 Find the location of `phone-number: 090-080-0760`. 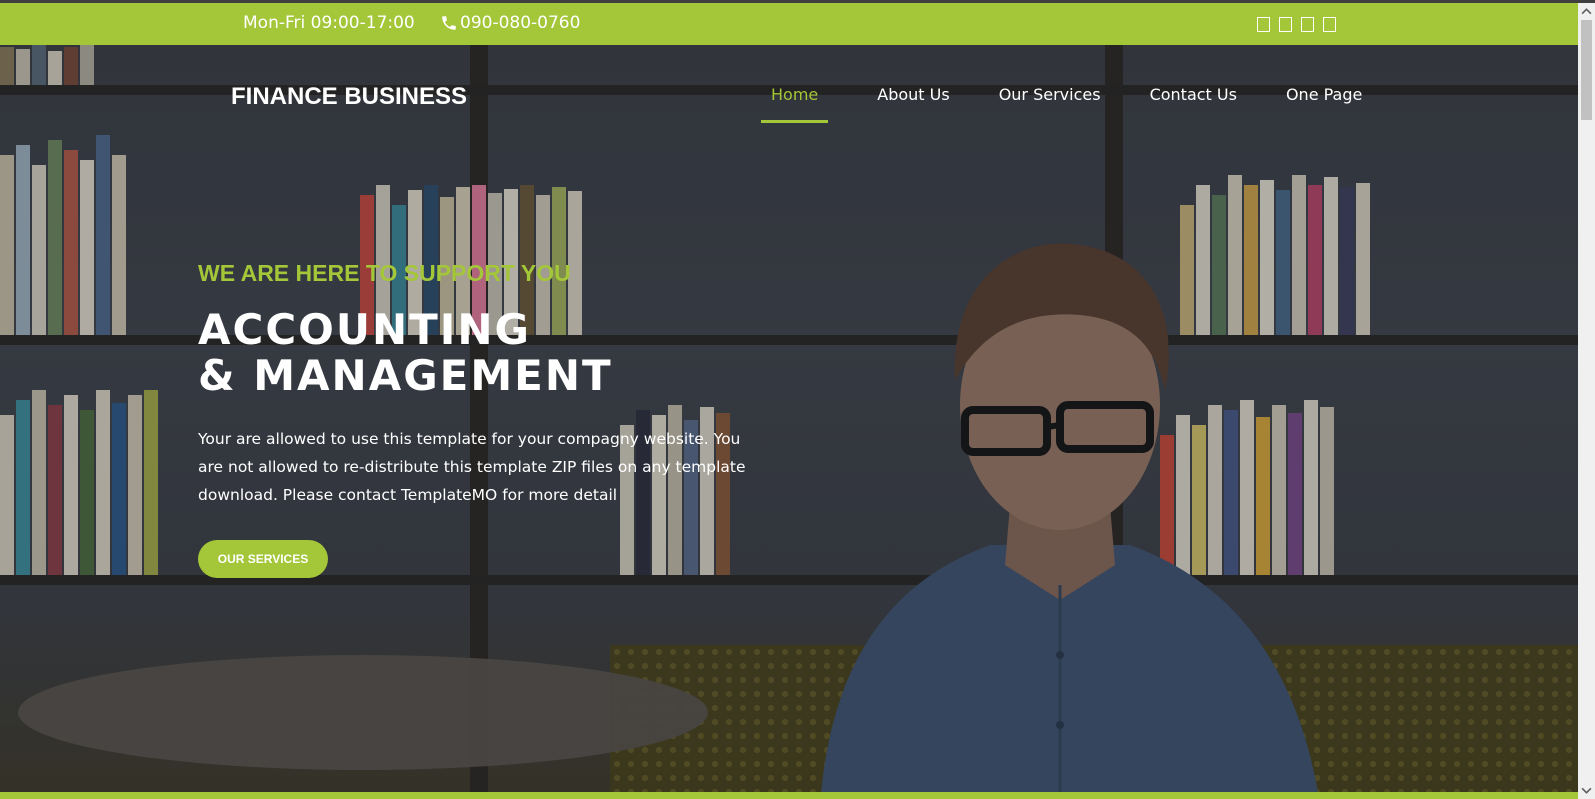

phone-number: 090-080-0760 is located at coordinates (510, 23).